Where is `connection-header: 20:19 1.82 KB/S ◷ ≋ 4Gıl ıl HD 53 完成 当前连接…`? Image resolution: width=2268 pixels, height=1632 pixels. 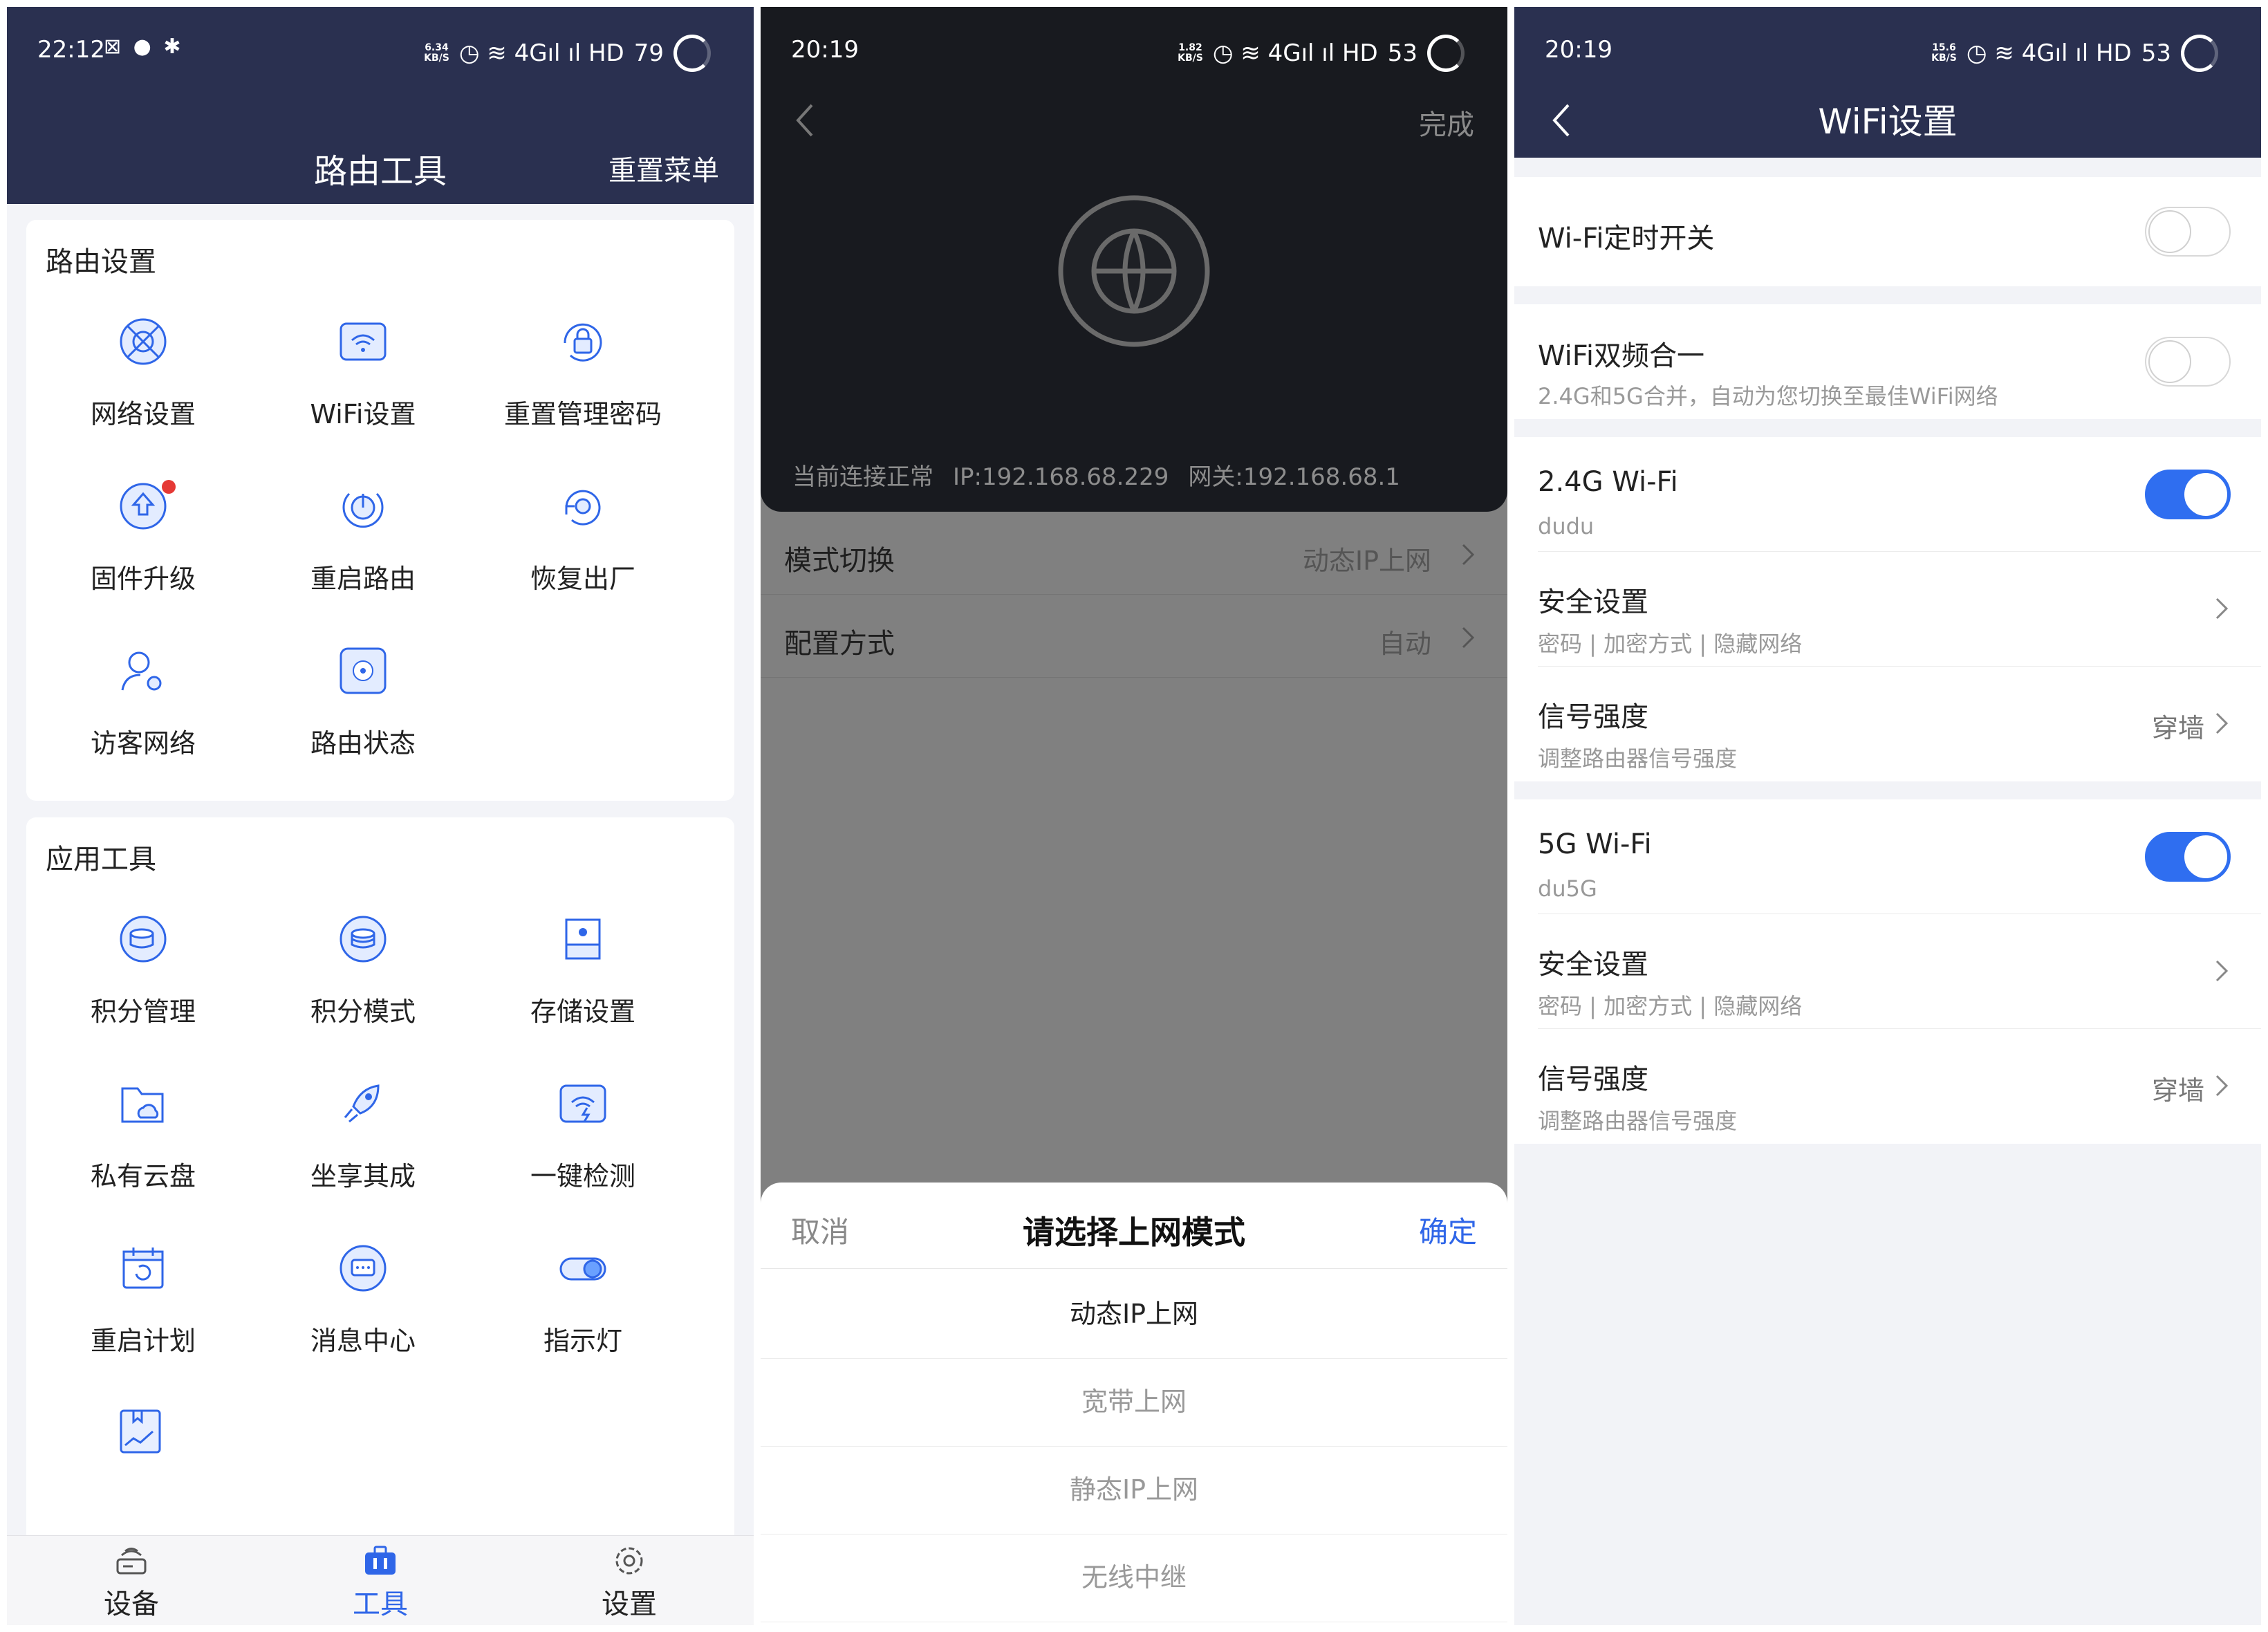 connection-header: 20:19 1.82 KB/S ◷ ≋ 4Gıl ıl HD 53 完成 当前连接… is located at coordinates (1134, 259).